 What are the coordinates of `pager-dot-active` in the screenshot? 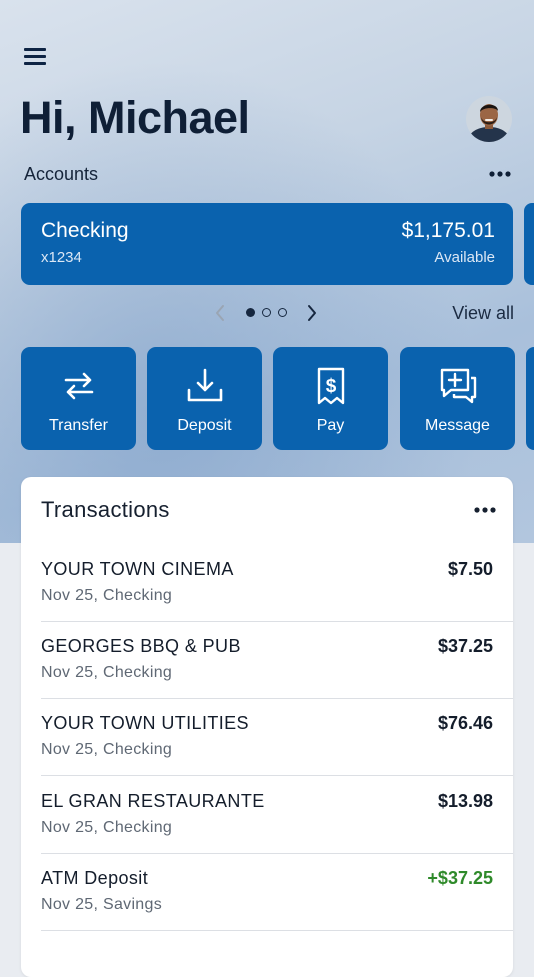 It's located at (250, 312).